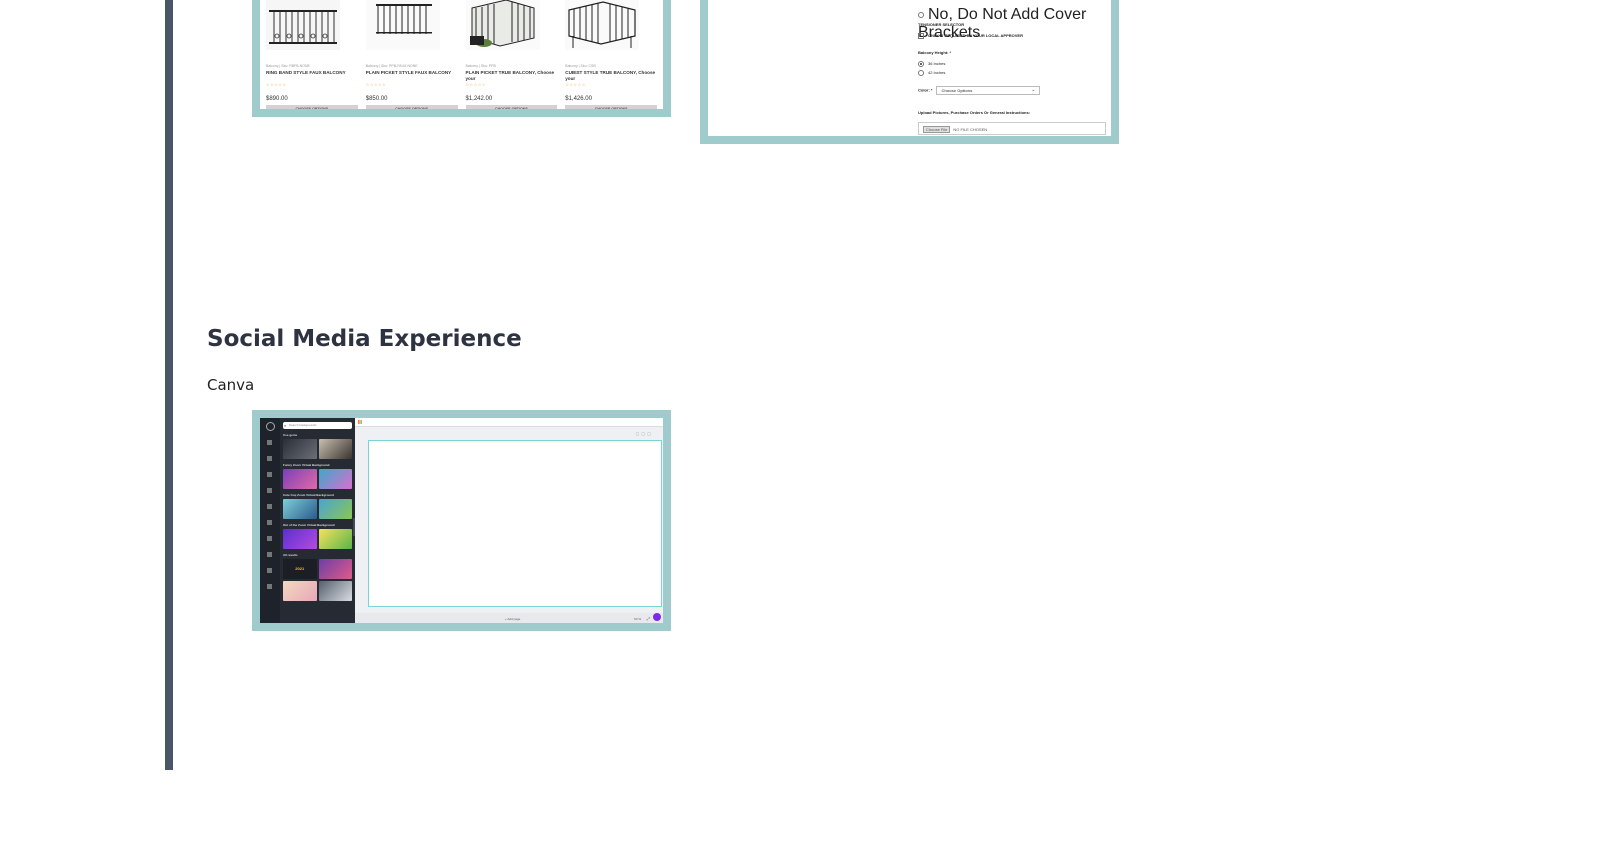 This screenshot has height=854, width=1610. I want to click on product-price: $1,426.00, so click(578, 99).